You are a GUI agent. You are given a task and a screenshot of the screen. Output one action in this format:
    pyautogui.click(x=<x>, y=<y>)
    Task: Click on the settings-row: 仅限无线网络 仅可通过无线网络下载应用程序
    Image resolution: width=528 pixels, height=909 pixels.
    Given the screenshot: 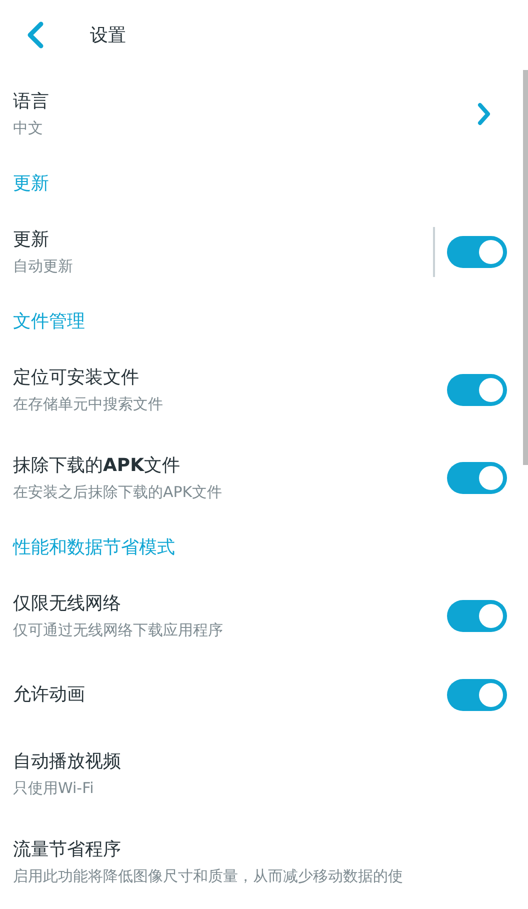 What is the action you would take?
    pyautogui.click(x=260, y=616)
    